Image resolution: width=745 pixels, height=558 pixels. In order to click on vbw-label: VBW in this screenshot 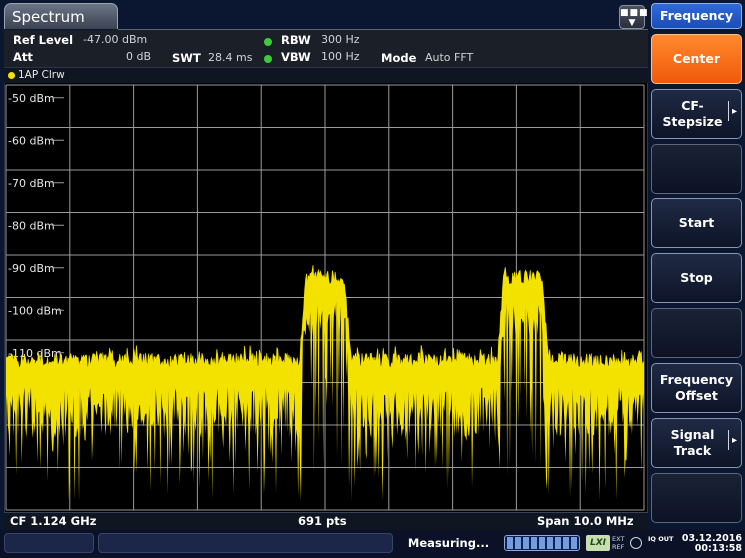, I will do `click(296, 57)`.